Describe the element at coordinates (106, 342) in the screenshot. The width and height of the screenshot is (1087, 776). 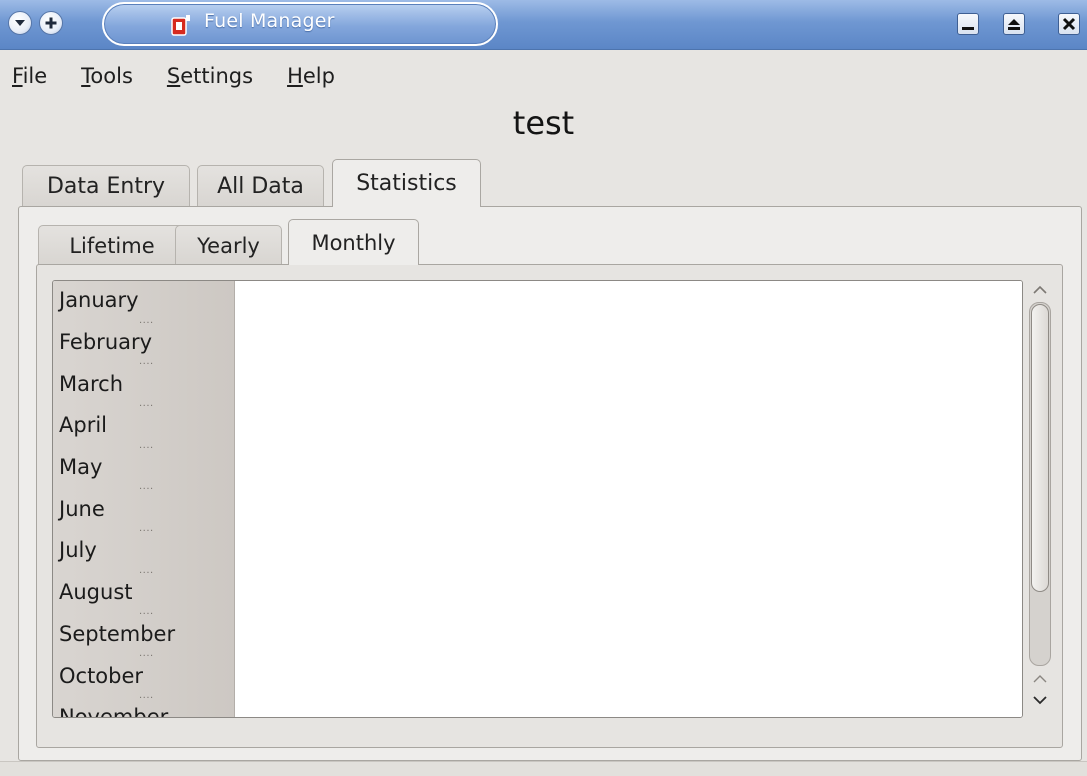
I see `month-label: February` at that location.